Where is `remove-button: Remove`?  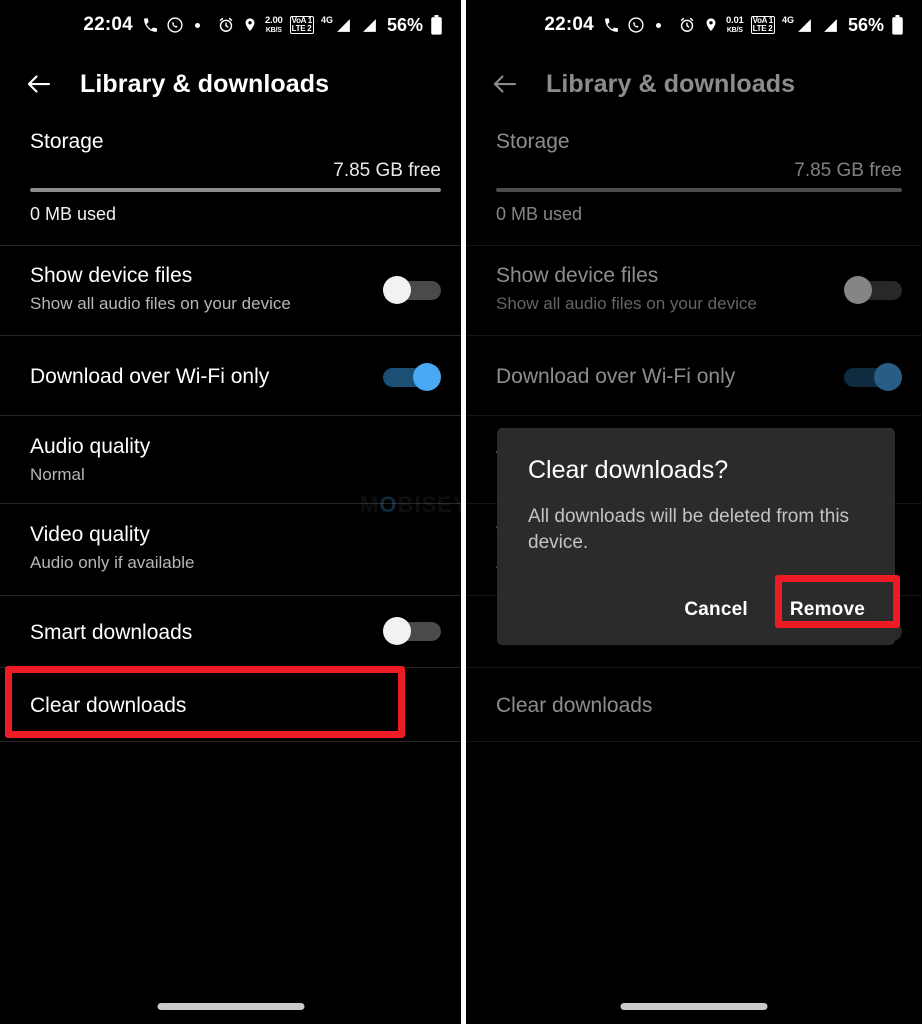 remove-button: Remove is located at coordinates (827, 610).